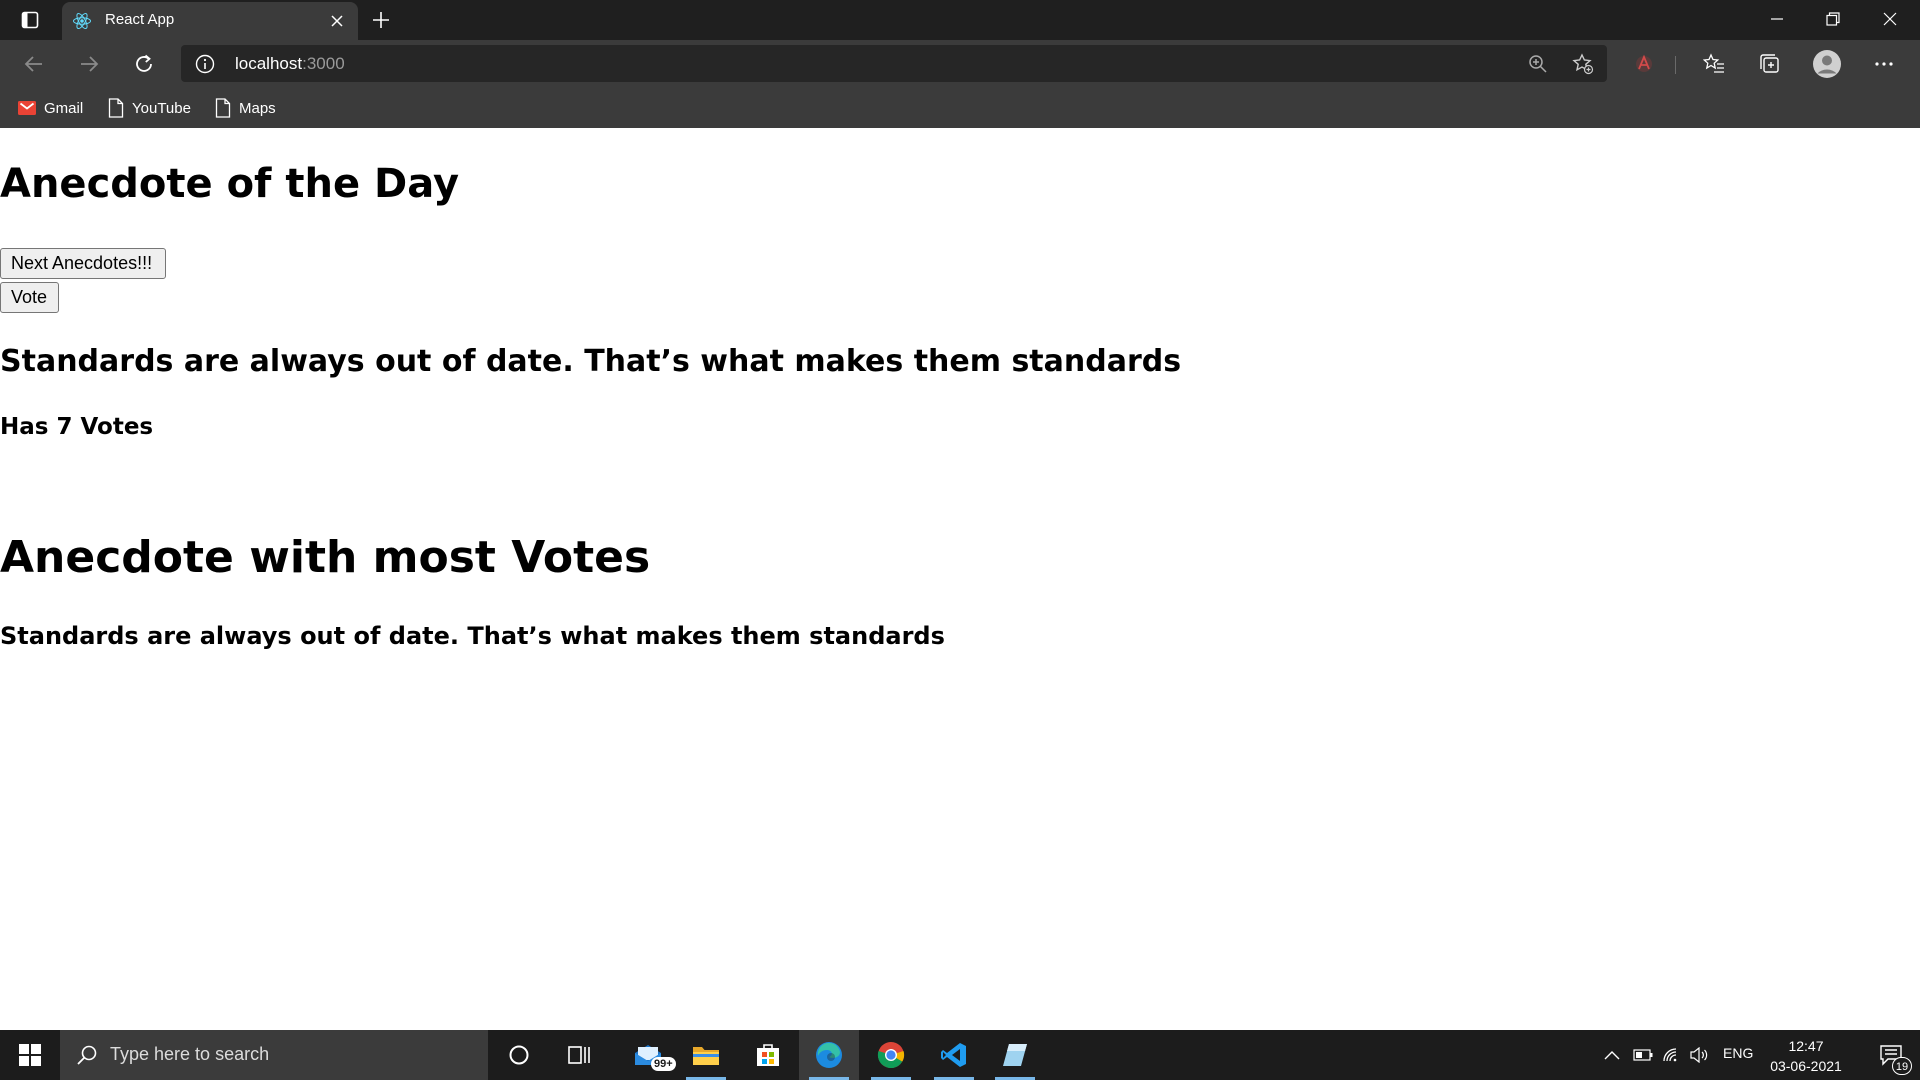  I want to click on collections-icon, so click(1769, 63).